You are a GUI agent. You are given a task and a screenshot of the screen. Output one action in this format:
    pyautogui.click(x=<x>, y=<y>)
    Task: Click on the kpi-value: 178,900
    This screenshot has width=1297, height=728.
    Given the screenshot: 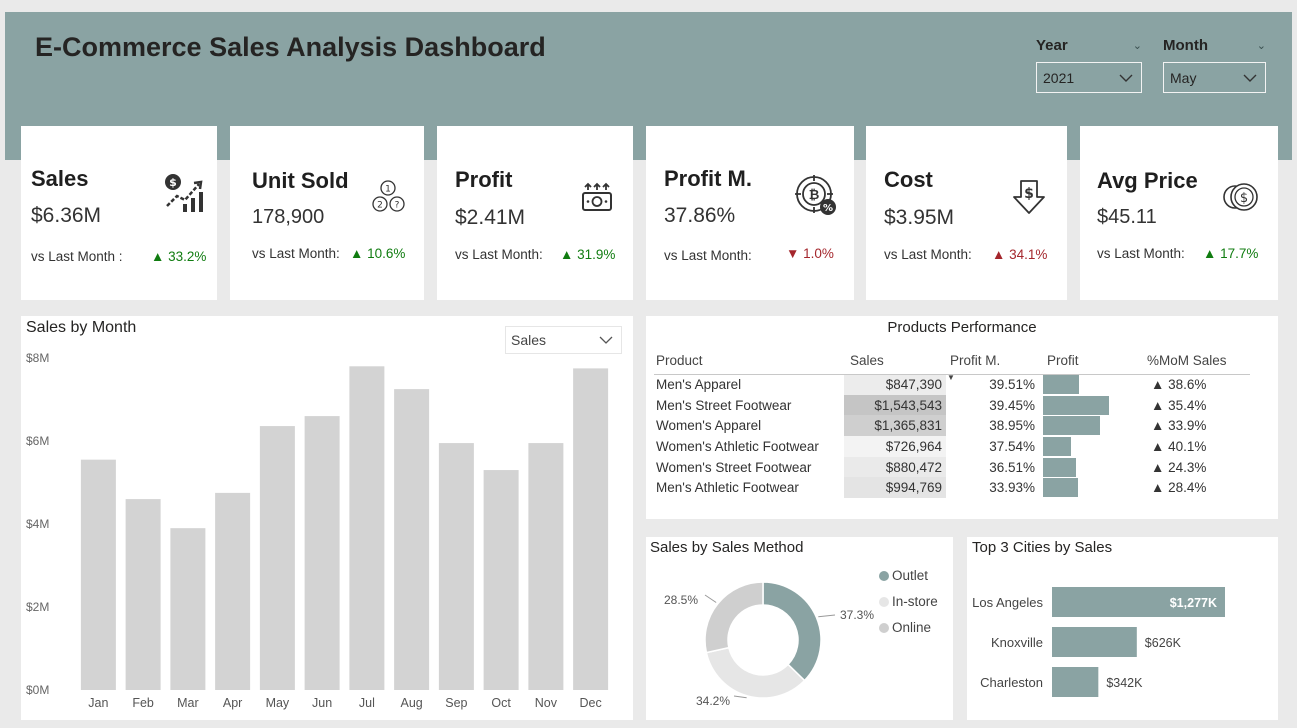 What is the action you would take?
    pyautogui.click(x=288, y=217)
    